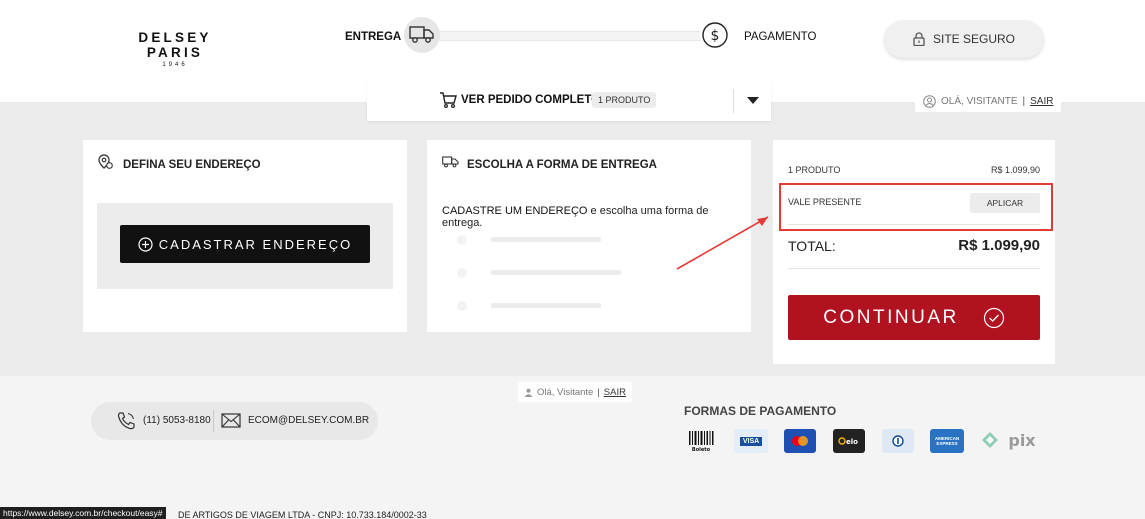 Image resolution: width=1145 pixels, height=519 pixels. I want to click on user-greeting: OLÁ, VISITANTE | SAIR, so click(988, 101).